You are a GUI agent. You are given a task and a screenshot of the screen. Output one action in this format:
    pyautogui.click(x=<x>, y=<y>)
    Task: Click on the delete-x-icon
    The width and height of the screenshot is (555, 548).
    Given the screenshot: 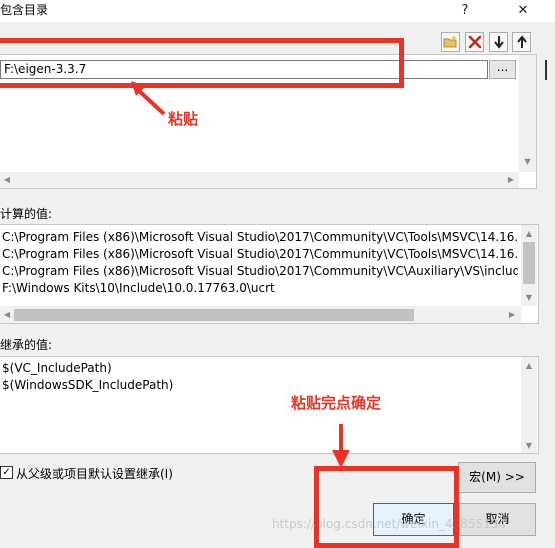 What is the action you would take?
    pyautogui.click(x=474, y=42)
    